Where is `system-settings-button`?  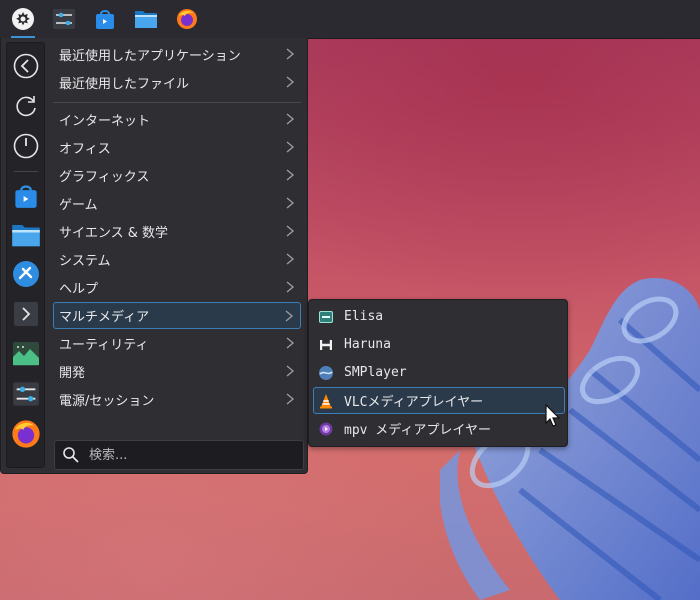 system-settings-button is located at coordinates (64, 19).